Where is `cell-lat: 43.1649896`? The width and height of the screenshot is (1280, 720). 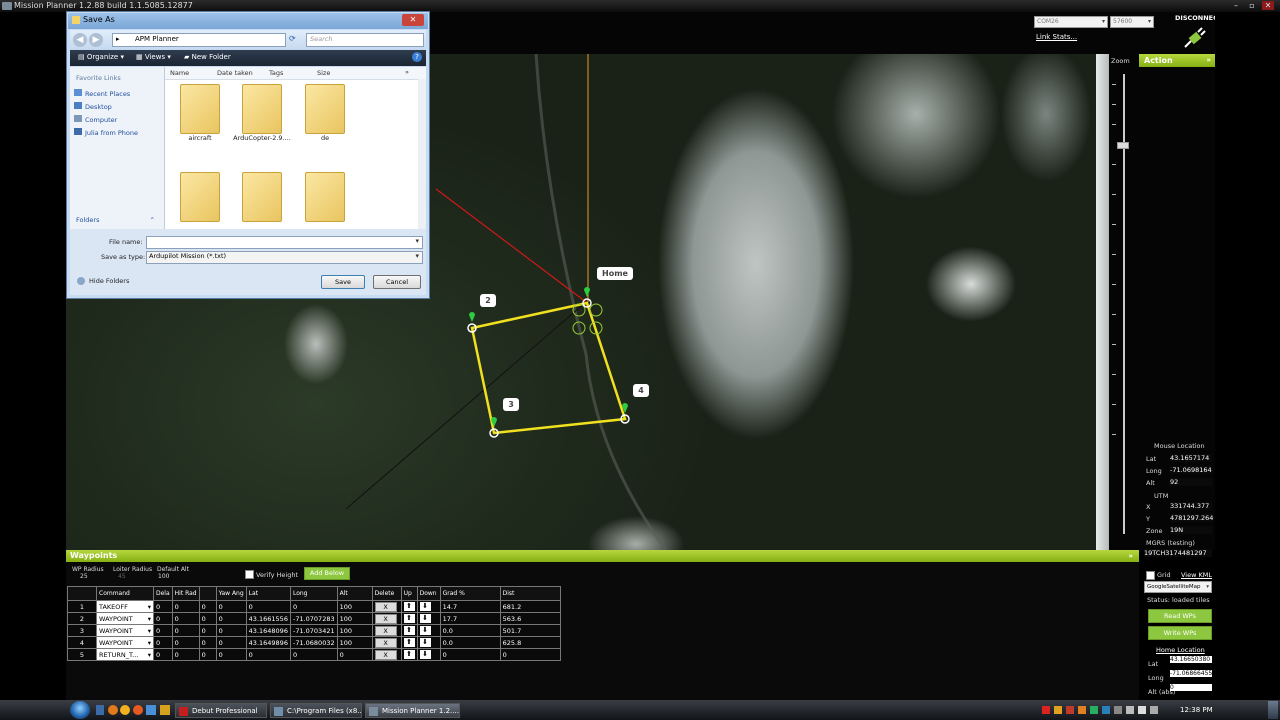
cell-lat: 43.1649896 is located at coordinates (268, 642).